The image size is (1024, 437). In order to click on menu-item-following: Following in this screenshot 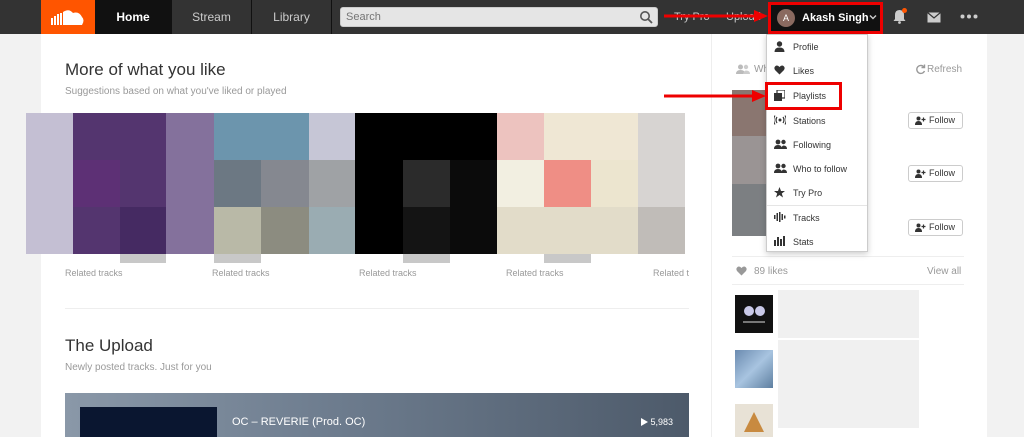, I will do `click(817, 145)`.